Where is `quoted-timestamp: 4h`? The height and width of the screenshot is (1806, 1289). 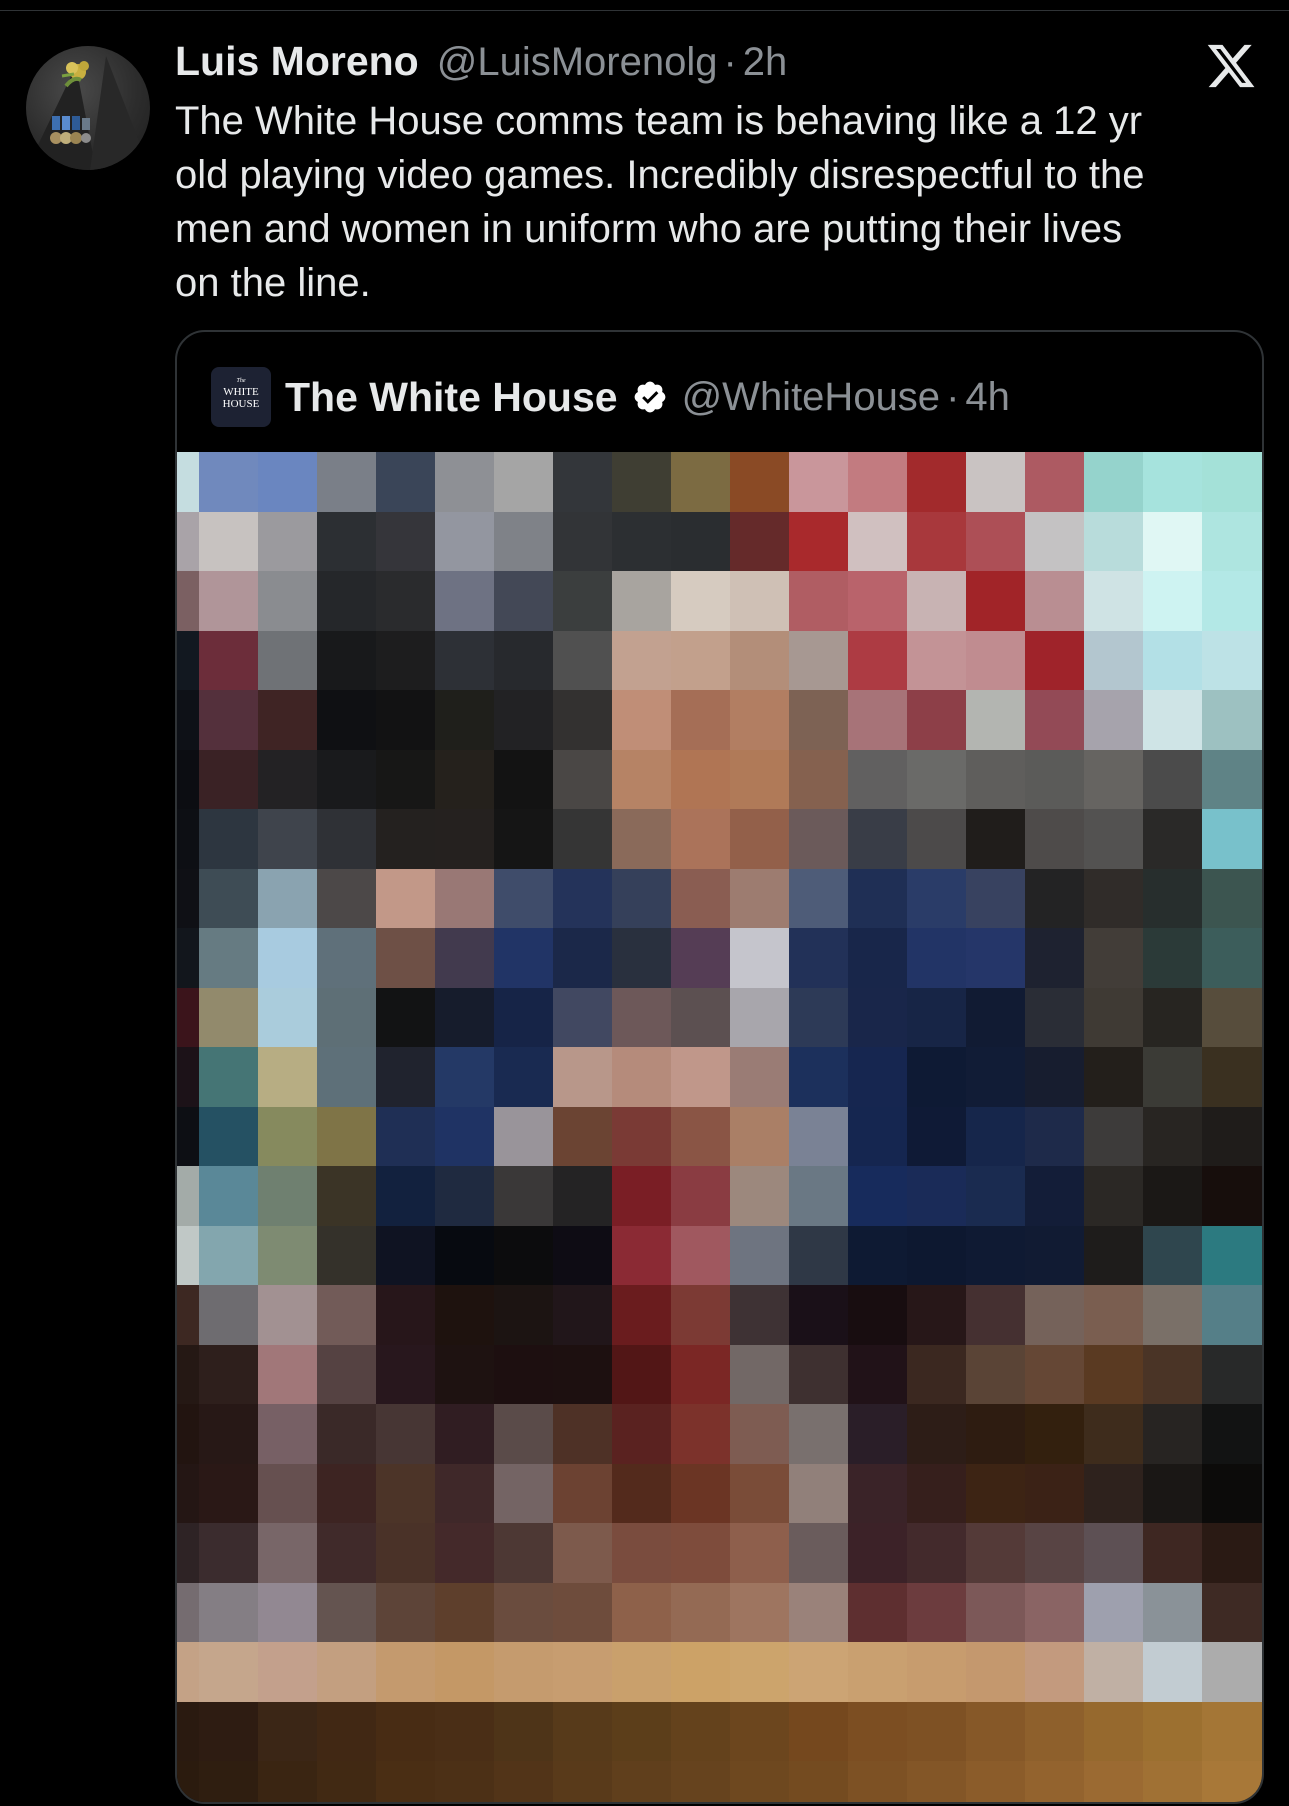
quoted-timestamp: 4h is located at coordinates (987, 397).